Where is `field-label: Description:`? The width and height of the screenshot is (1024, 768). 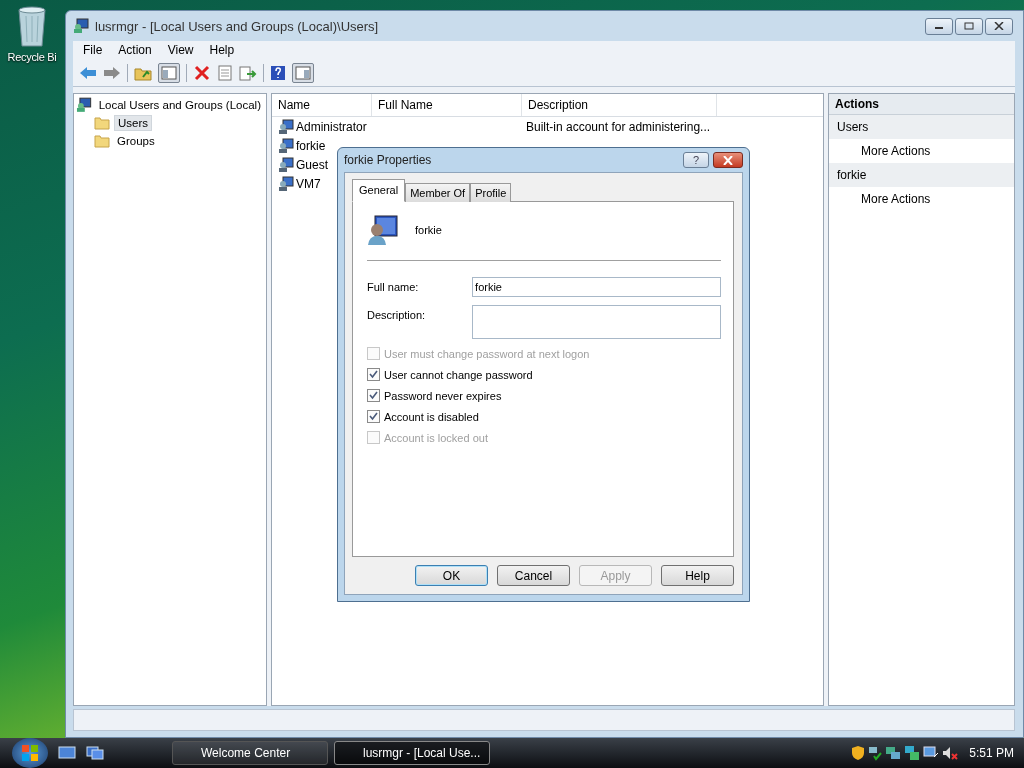 field-label: Description: is located at coordinates (397, 315).